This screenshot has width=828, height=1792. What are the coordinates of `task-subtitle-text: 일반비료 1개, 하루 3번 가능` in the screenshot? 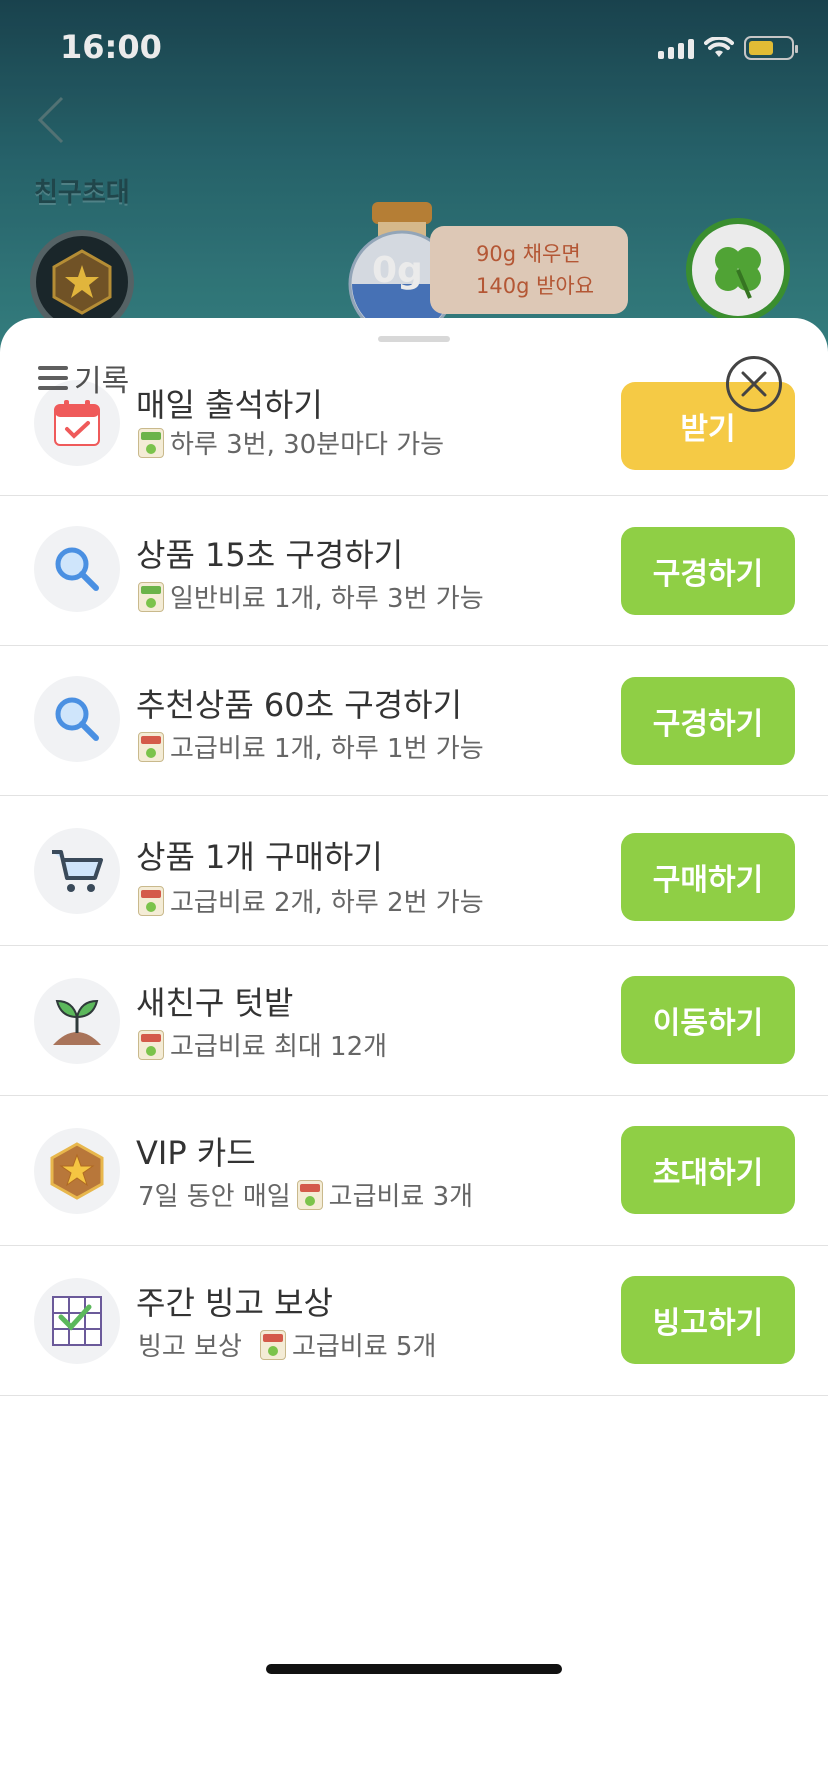 It's located at (327, 599).